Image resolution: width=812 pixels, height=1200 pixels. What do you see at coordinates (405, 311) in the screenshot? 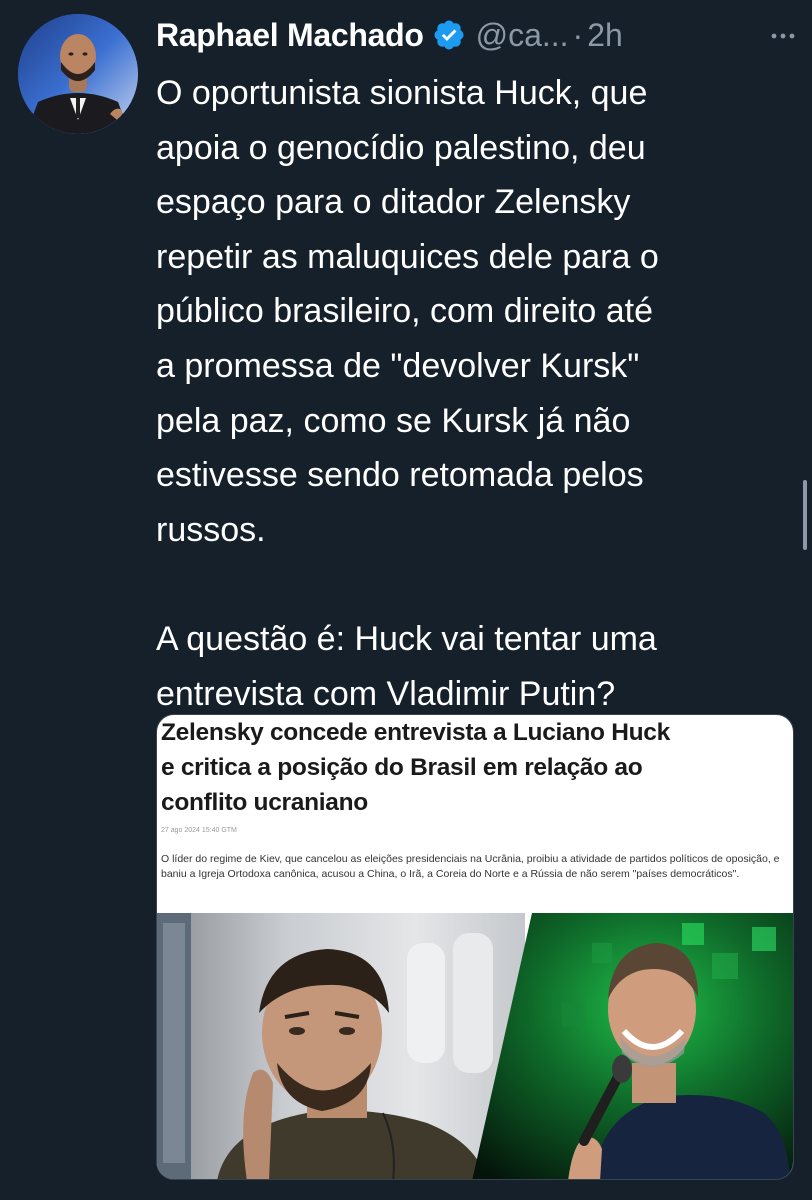
I see `tweet-text-line: público brasileiro, com direito até` at bounding box center [405, 311].